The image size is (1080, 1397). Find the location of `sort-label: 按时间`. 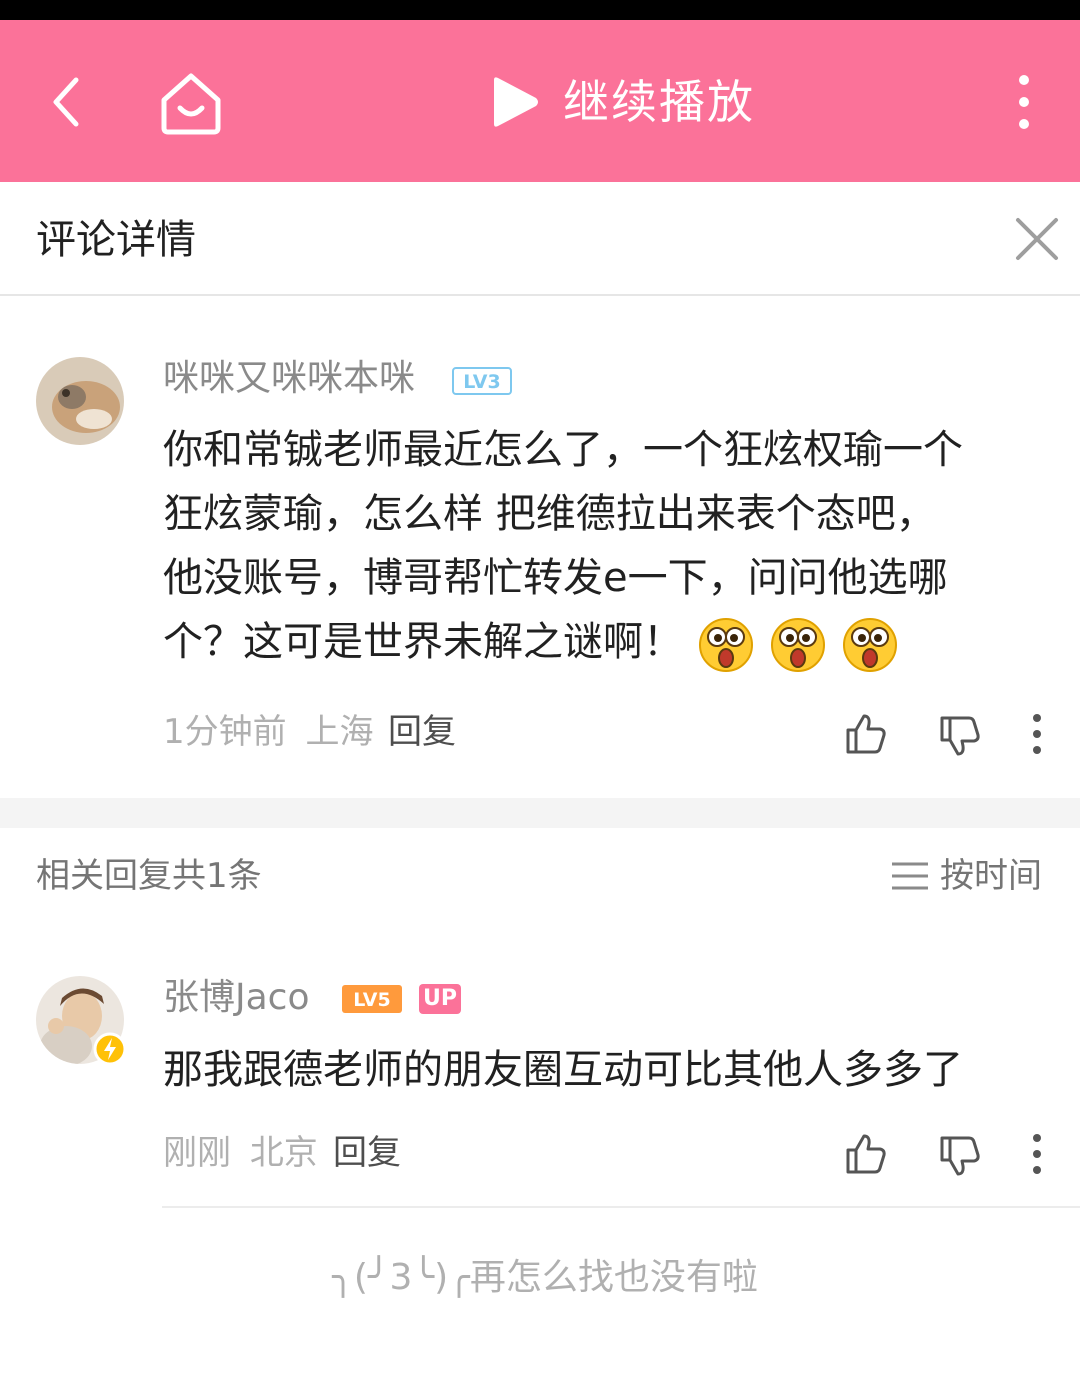

sort-label: 按时间 is located at coordinates (991, 876).